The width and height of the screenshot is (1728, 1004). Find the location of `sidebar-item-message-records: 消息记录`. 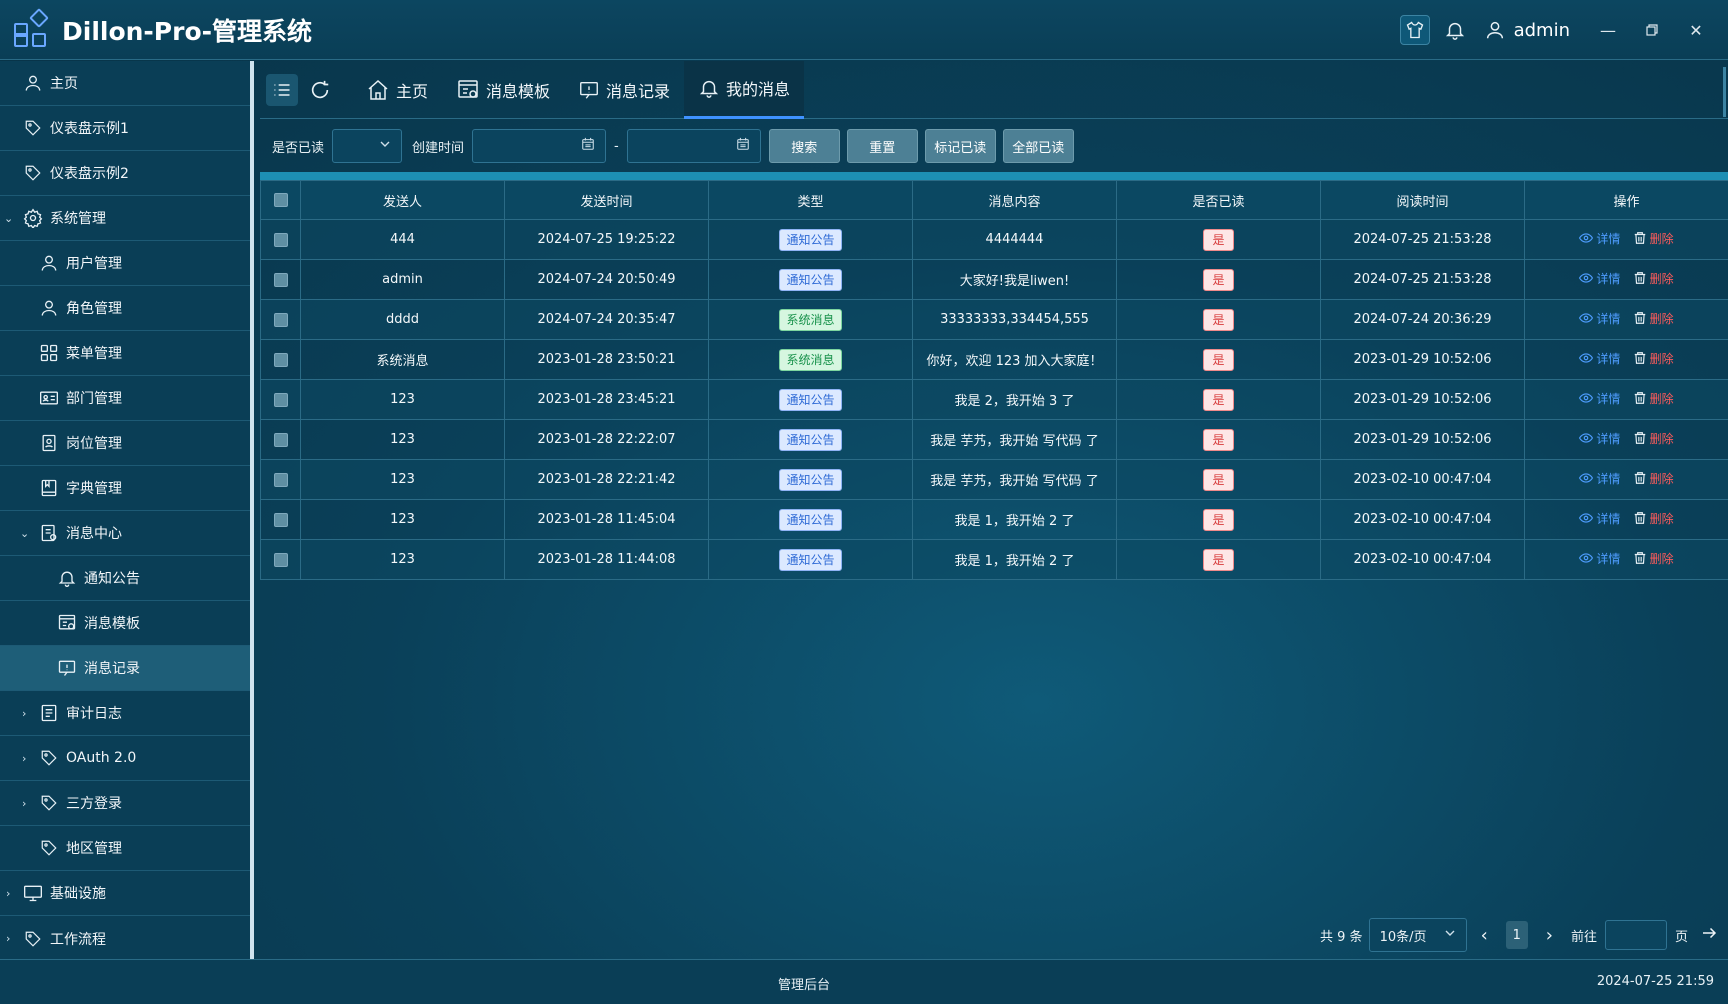

sidebar-item-message-records: 消息记录 is located at coordinates (125, 668).